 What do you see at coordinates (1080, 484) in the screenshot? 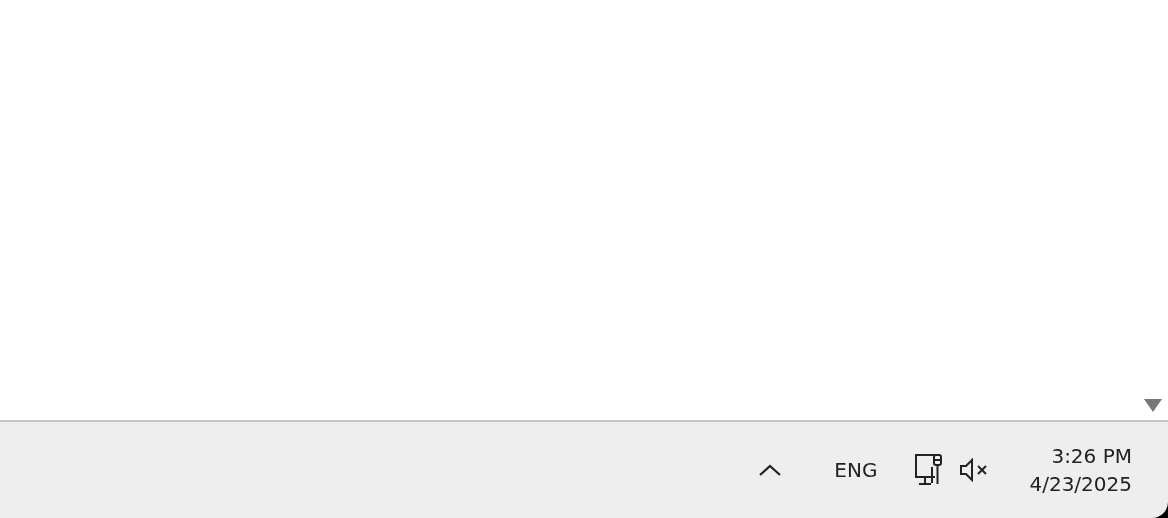
I see `clock-date: 4/23/2025` at bounding box center [1080, 484].